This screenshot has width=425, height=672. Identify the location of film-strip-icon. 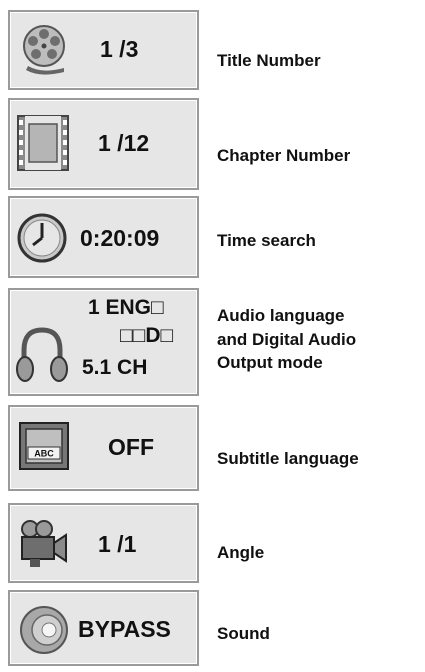
(43, 143).